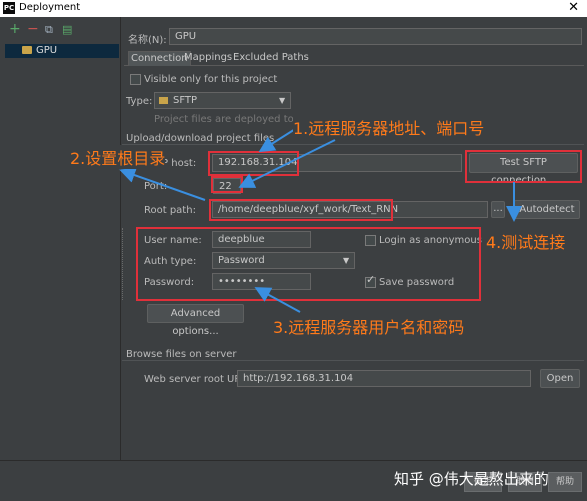  Describe the element at coordinates (526, 242) in the screenshot. I see `annotation-test: 4.测试连接` at that location.